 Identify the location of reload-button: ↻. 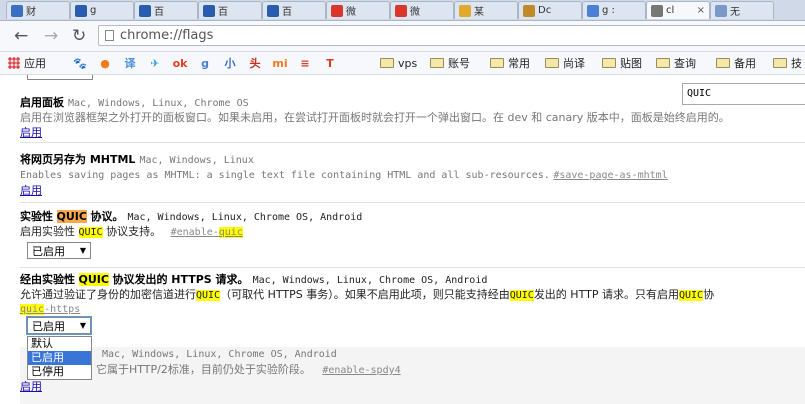
(79, 36).